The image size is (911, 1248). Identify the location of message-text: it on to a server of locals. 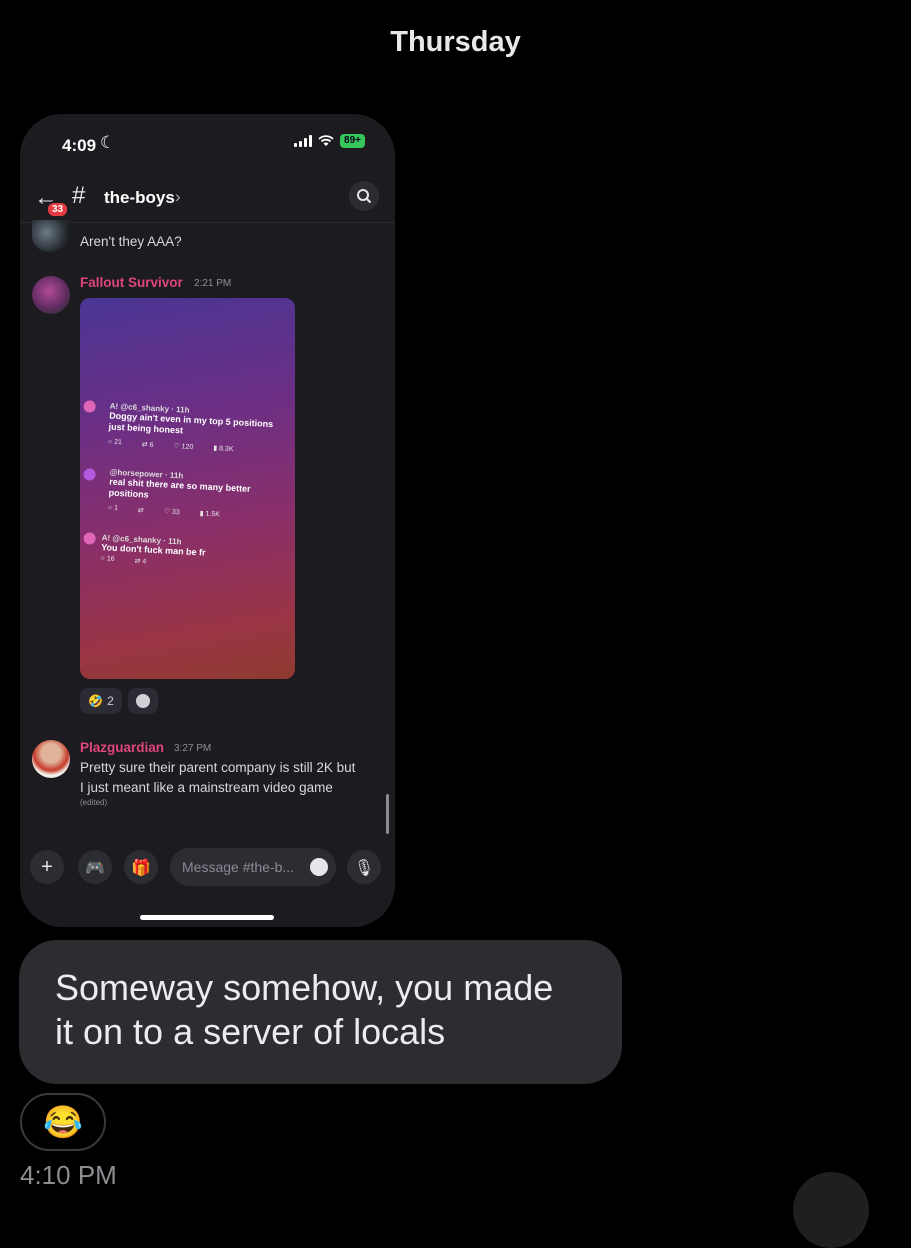
(250, 1031).